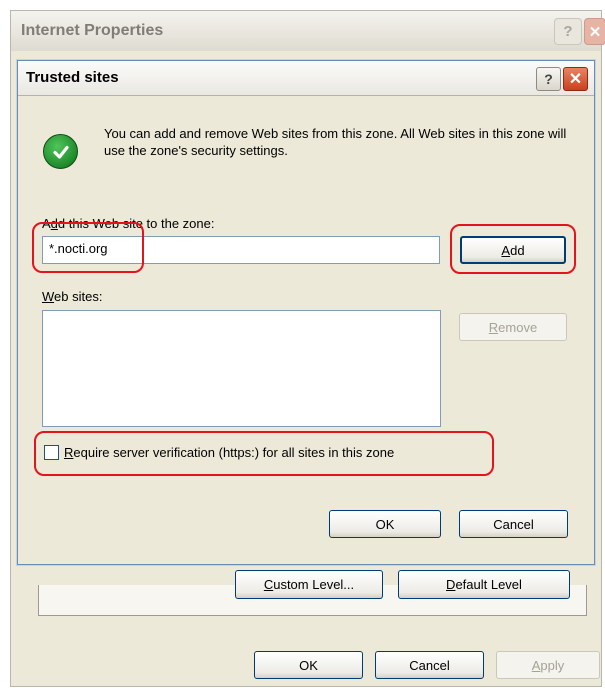  I want to click on websites-label-accel: W, so click(48, 296).